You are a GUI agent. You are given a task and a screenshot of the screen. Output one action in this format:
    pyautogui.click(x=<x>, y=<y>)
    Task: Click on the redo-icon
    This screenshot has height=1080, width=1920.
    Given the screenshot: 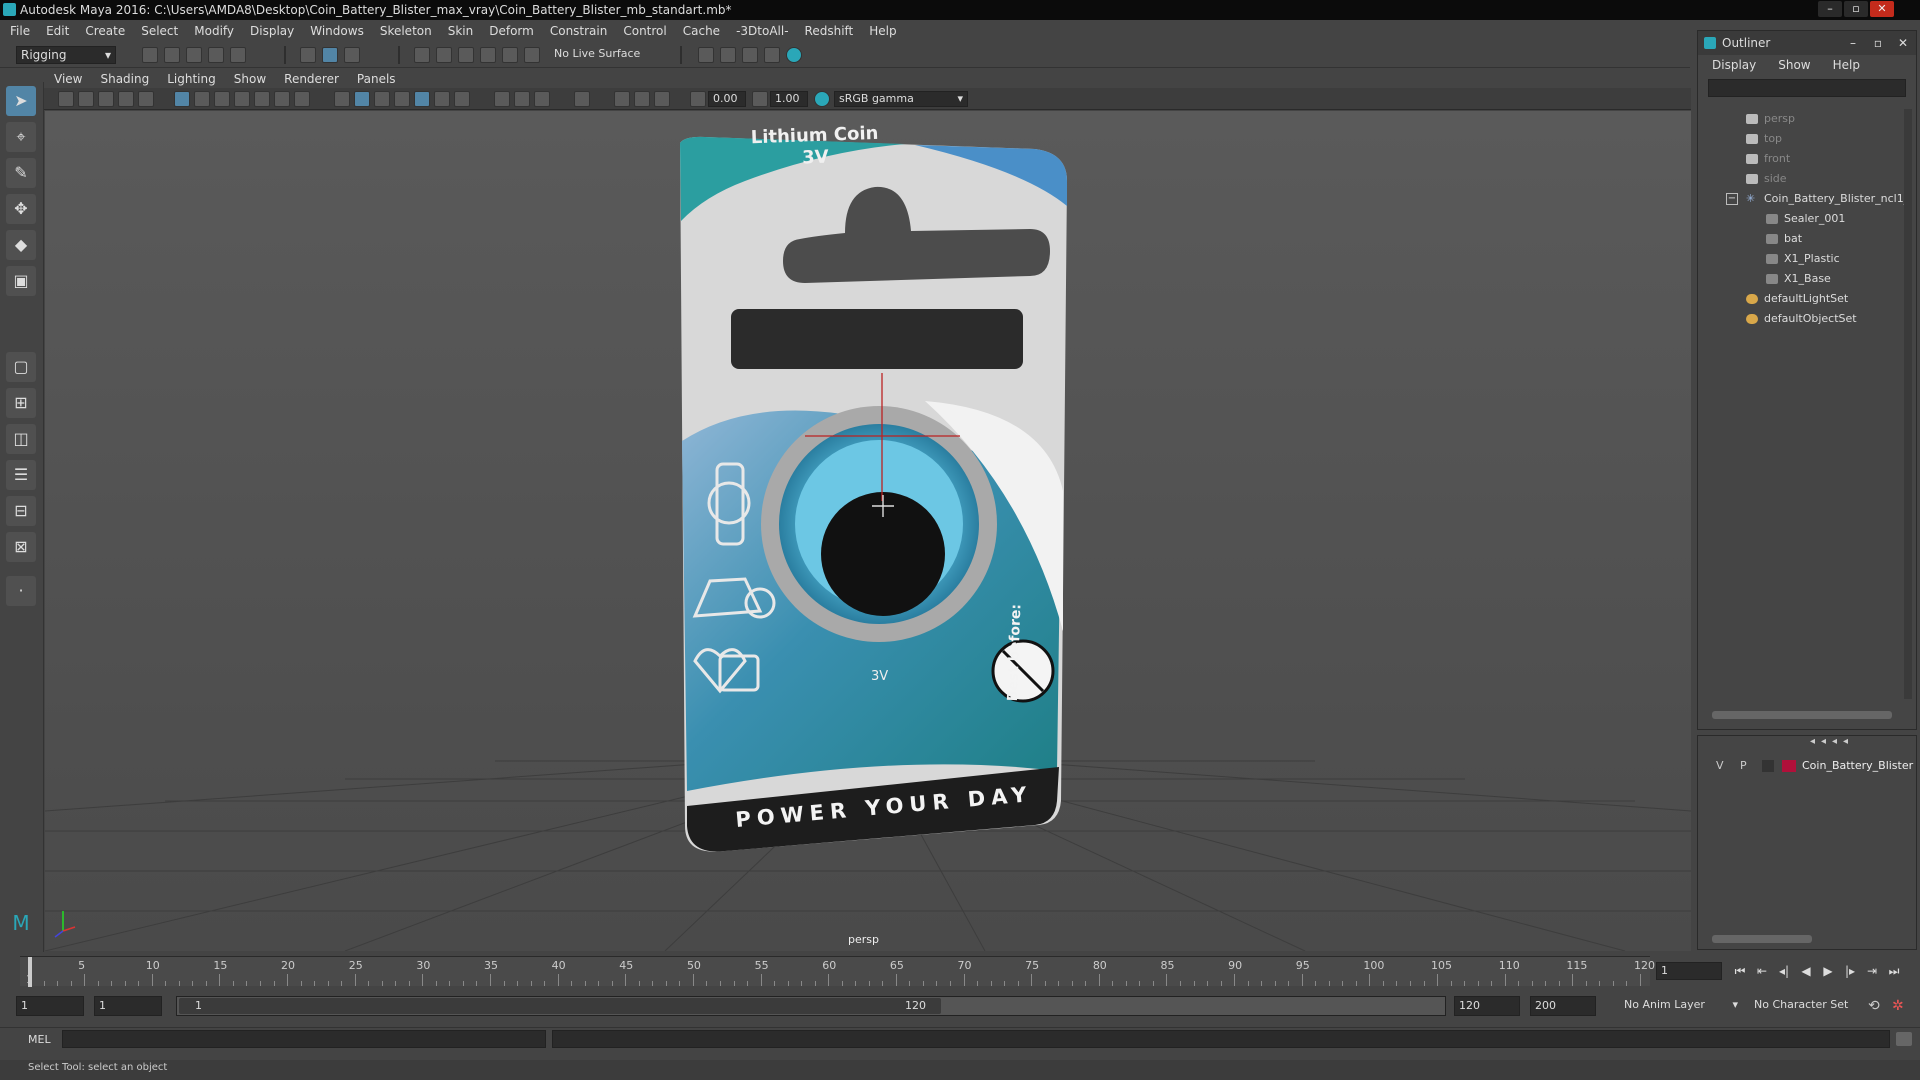 What is the action you would take?
    pyautogui.click(x=238, y=55)
    